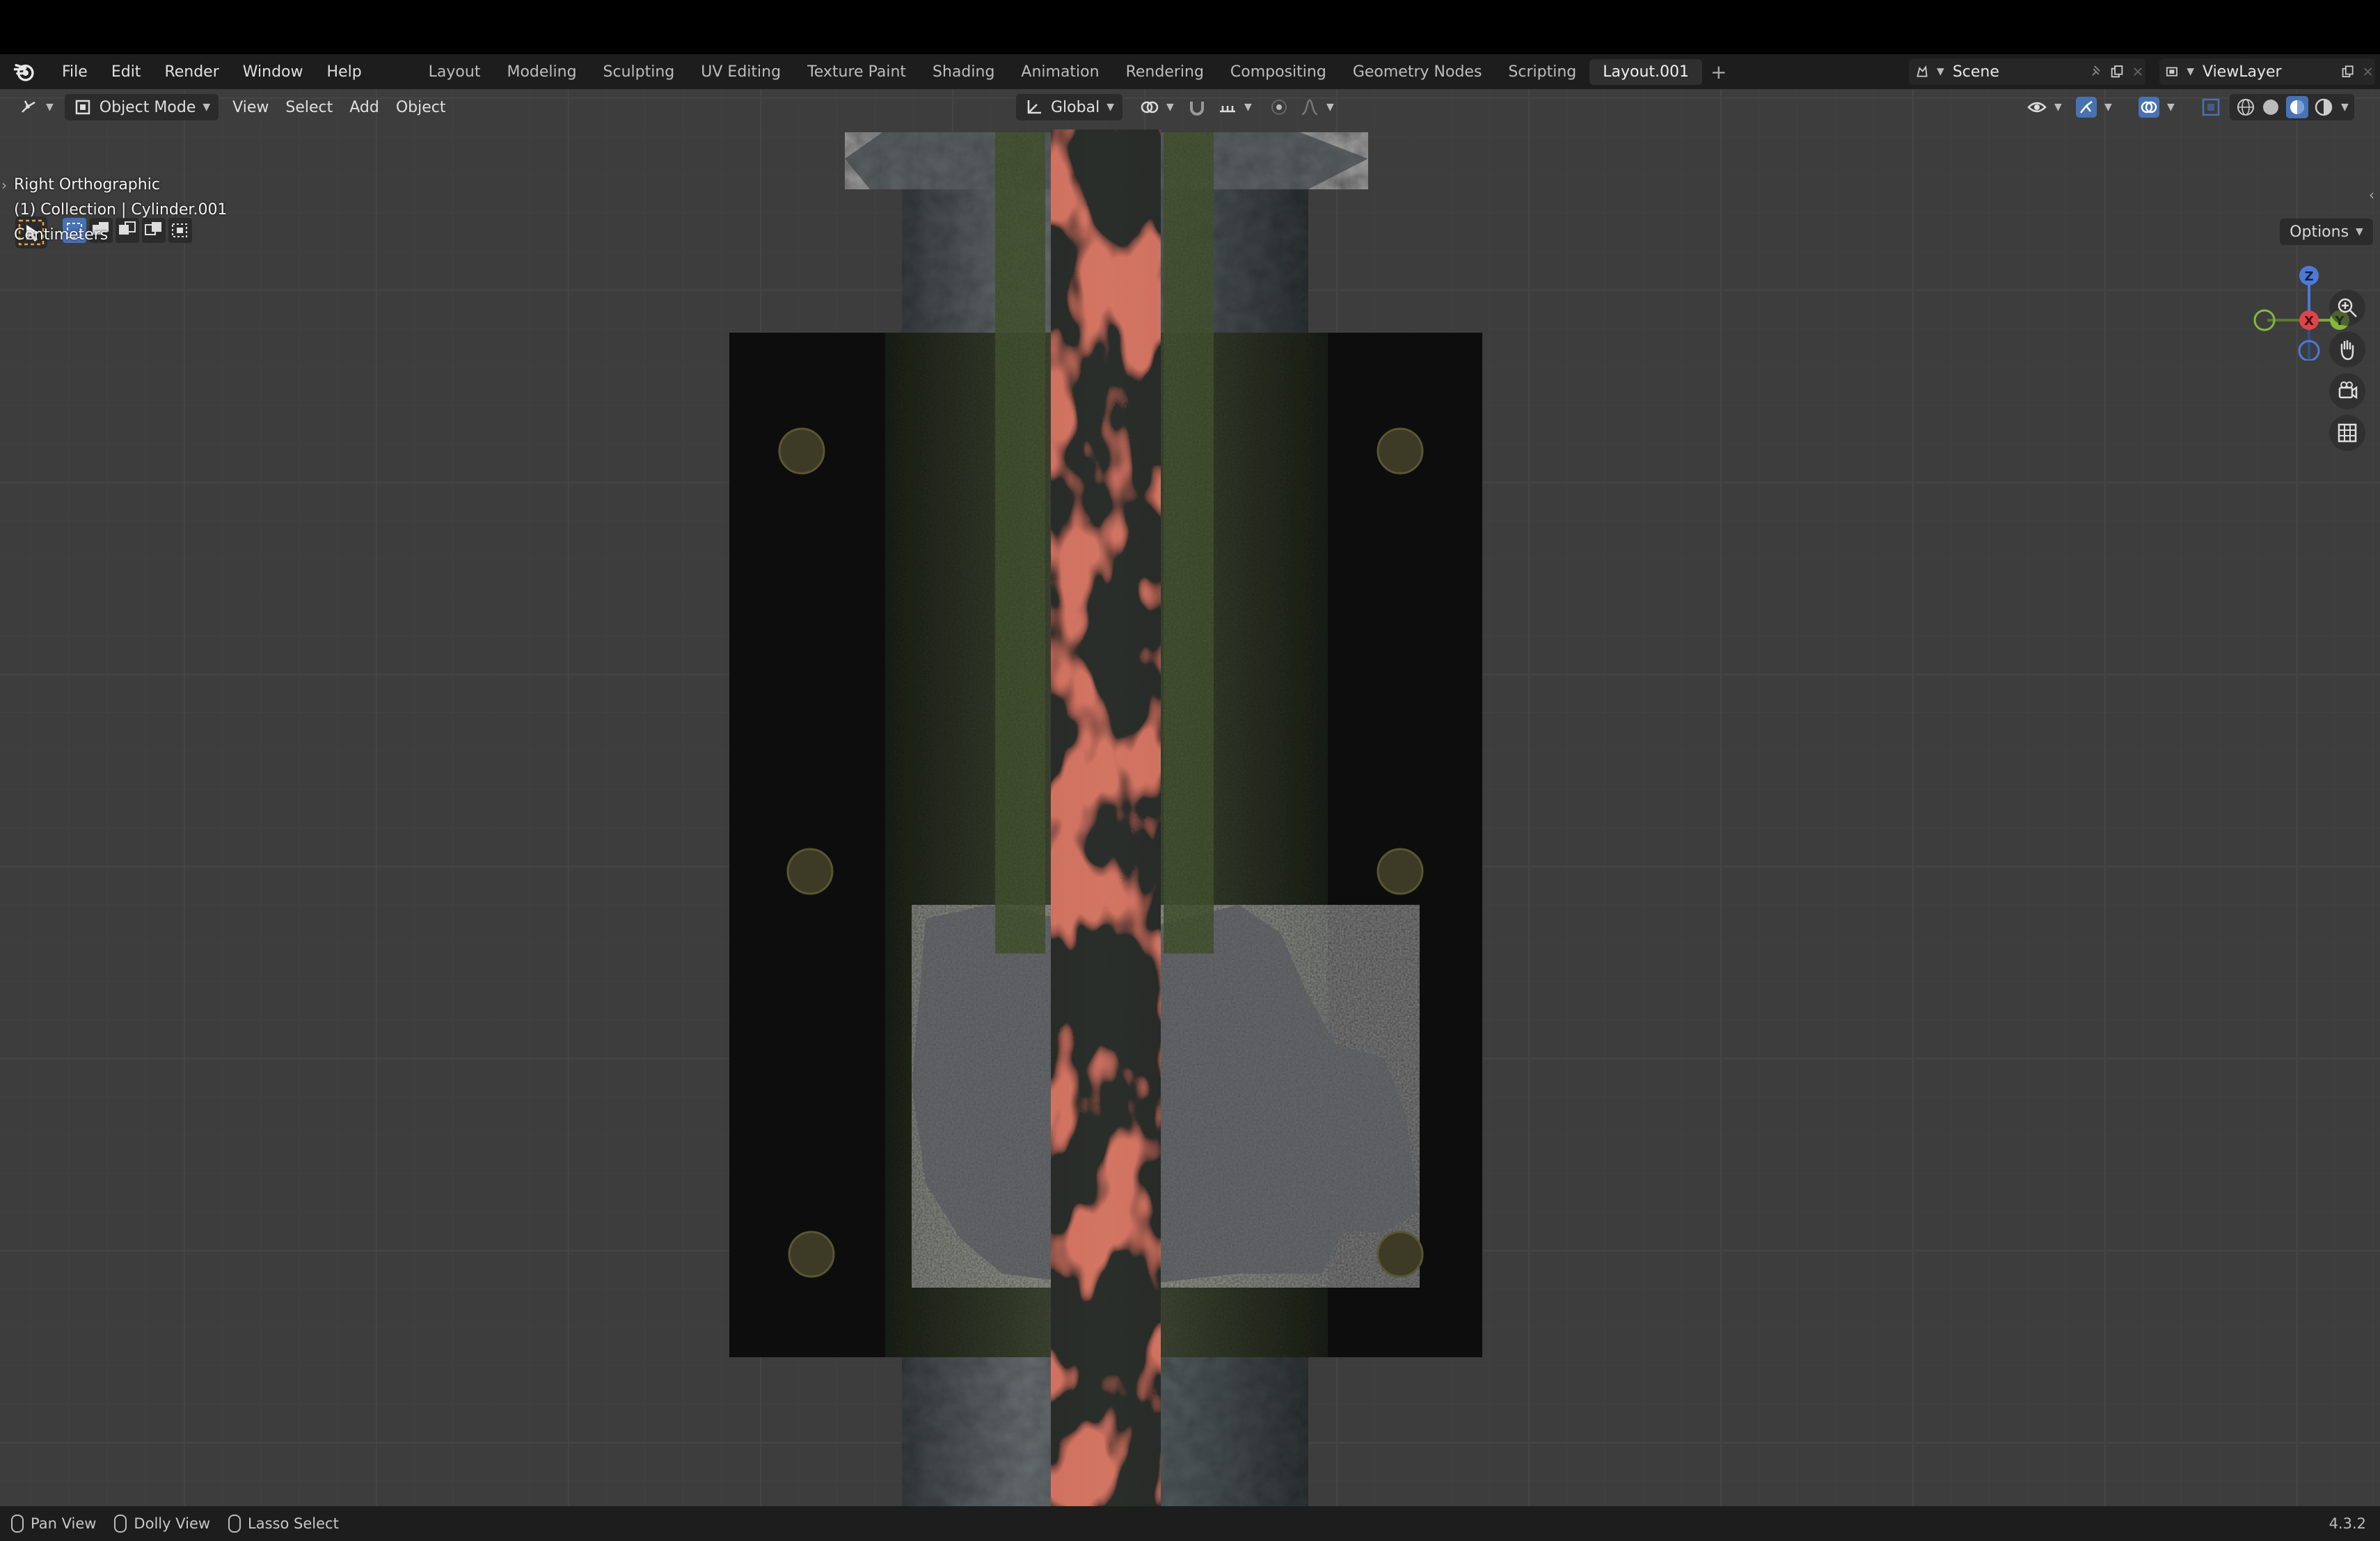  What do you see at coordinates (857, 72) in the screenshot?
I see `tab-texture-paint: Texture Paint` at bounding box center [857, 72].